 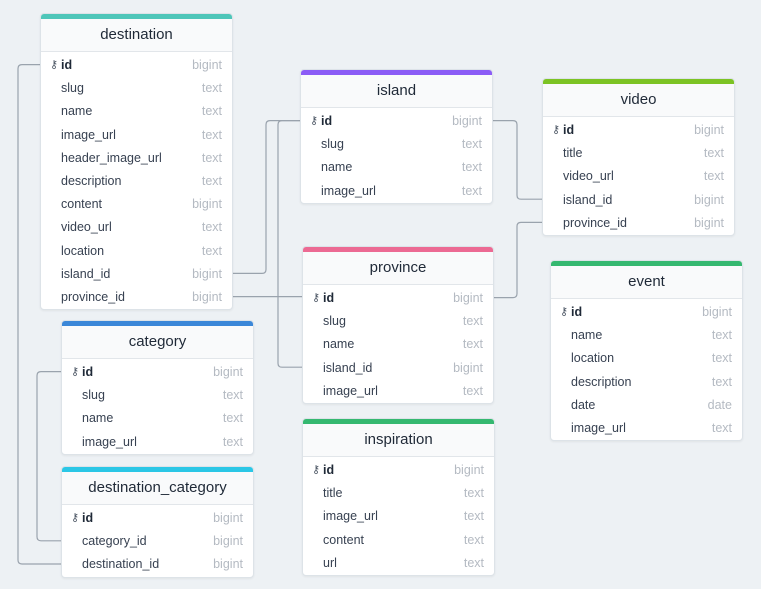 What do you see at coordinates (93, 296) in the screenshot?
I see `column-name: province_id` at bounding box center [93, 296].